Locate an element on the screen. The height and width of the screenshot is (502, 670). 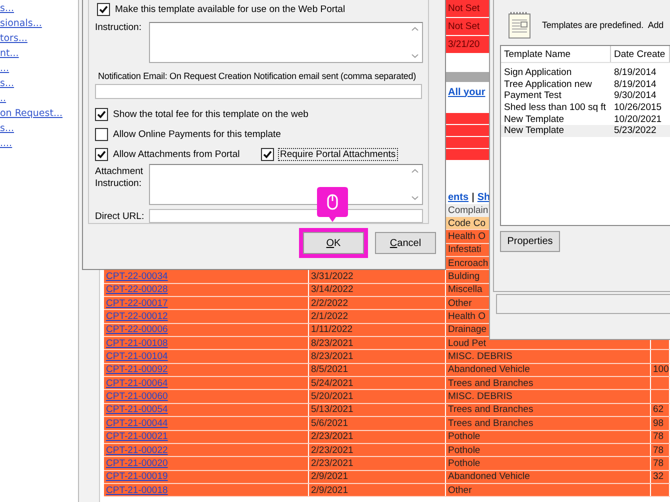
table-cell: 2/1/2022 is located at coordinates (377, 316).